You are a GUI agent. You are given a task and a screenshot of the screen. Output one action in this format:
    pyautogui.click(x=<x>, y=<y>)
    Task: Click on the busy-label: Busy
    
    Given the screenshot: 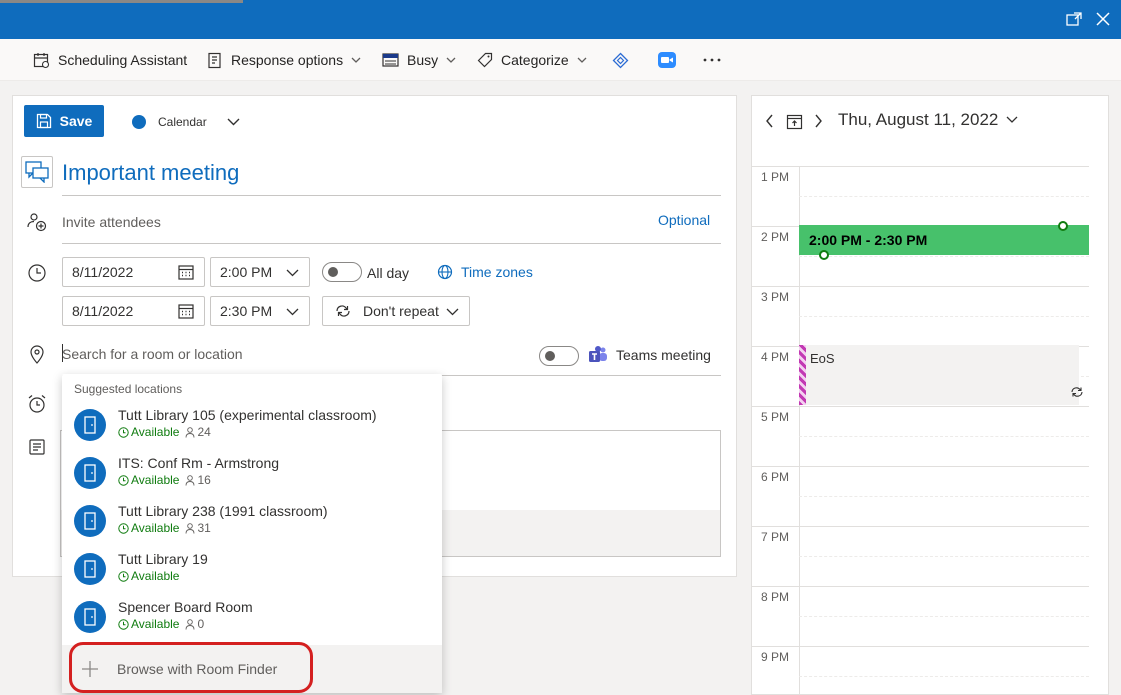 What is the action you would take?
    pyautogui.click(x=423, y=60)
    